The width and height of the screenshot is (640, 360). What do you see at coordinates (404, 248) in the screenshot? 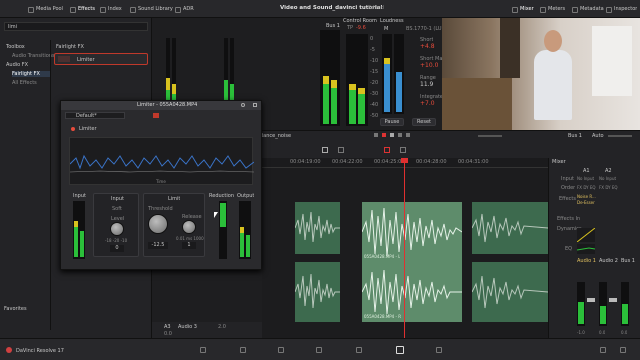
I see `playhead` at bounding box center [404, 248].